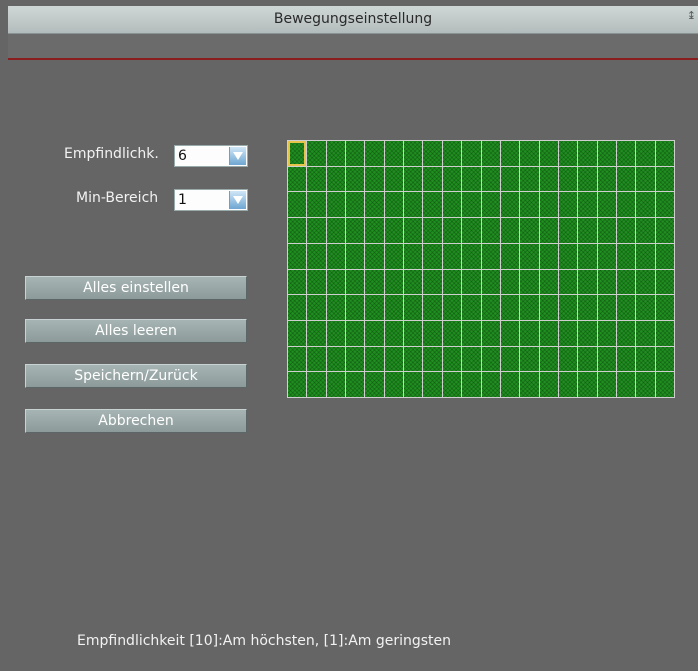  What do you see at coordinates (136, 288) in the screenshot?
I see `set-all-button: Alles einstellen` at bounding box center [136, 288].